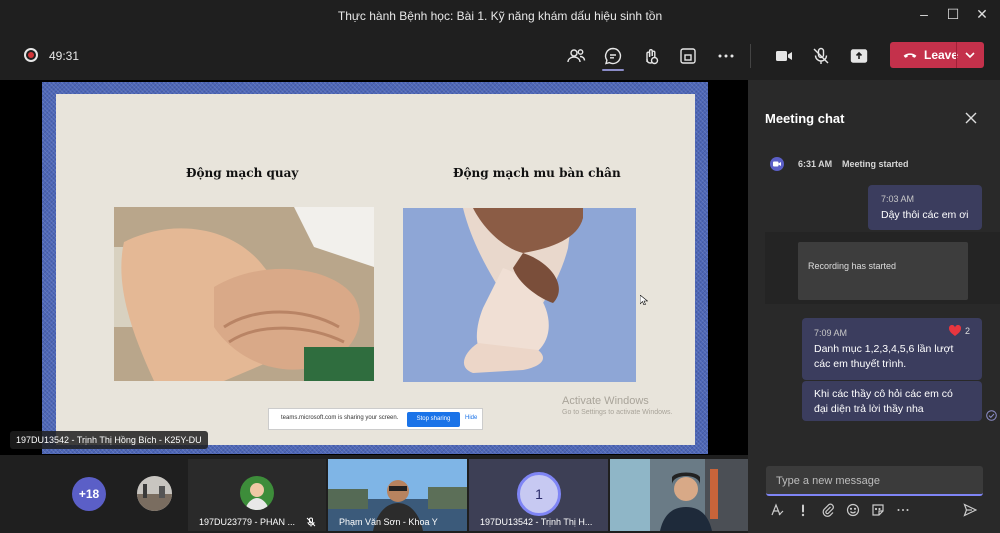  Describe the element at coordinates (898, 199) in the screenshot. I see `message-time: 7:03 AM` at that location.